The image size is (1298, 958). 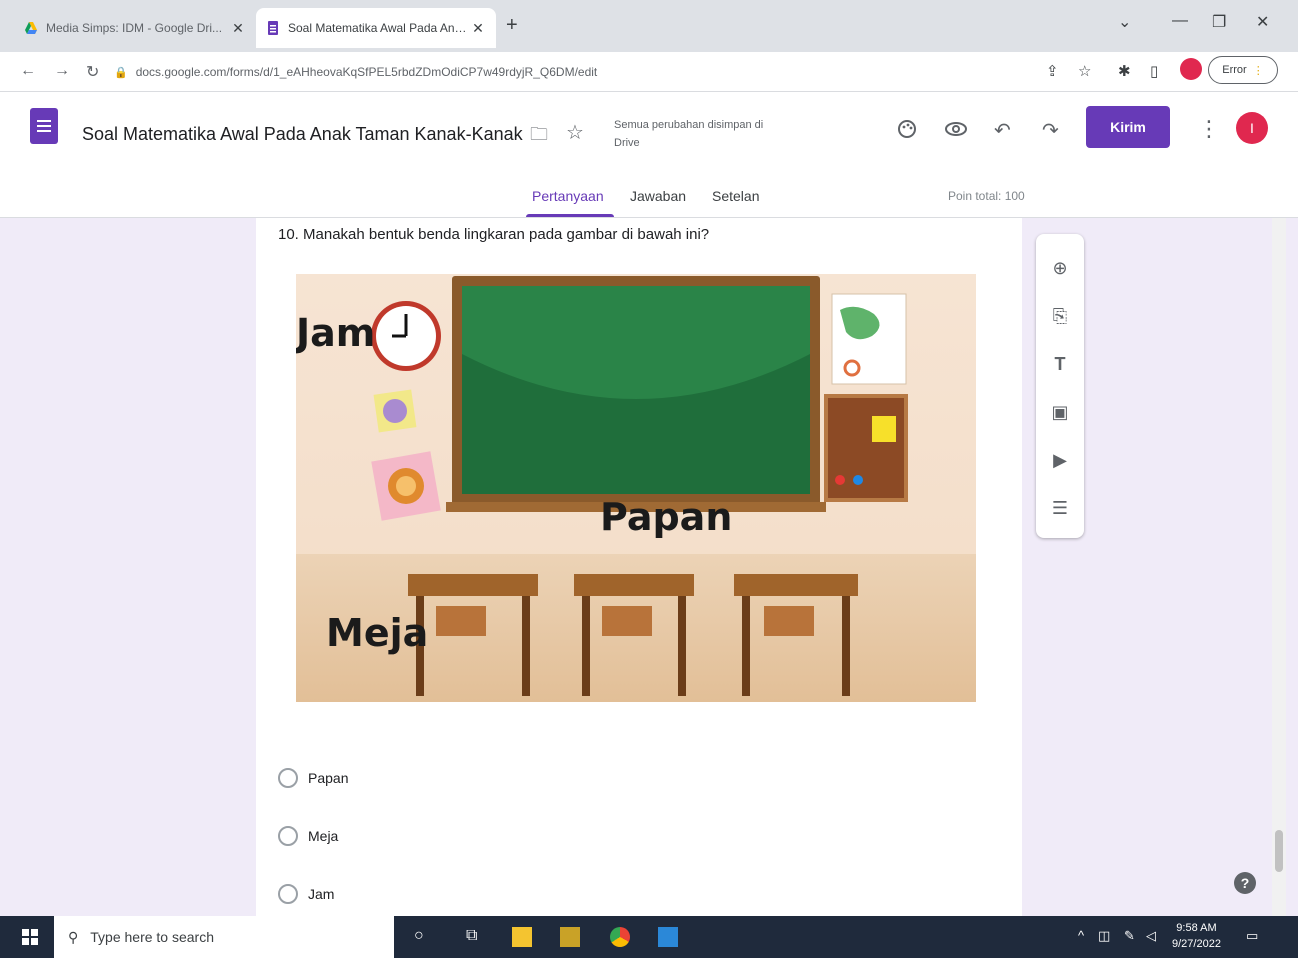 What do you see at coordinates (28, 71) in the screenshot?
I see `back-icon: ←` at bounding box center [28, 71].